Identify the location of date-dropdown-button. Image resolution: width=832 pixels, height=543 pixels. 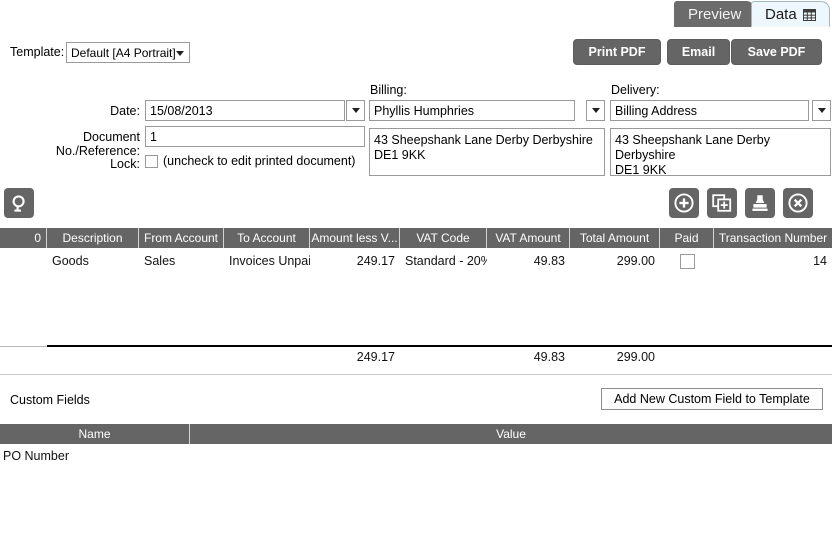
(355, 110).